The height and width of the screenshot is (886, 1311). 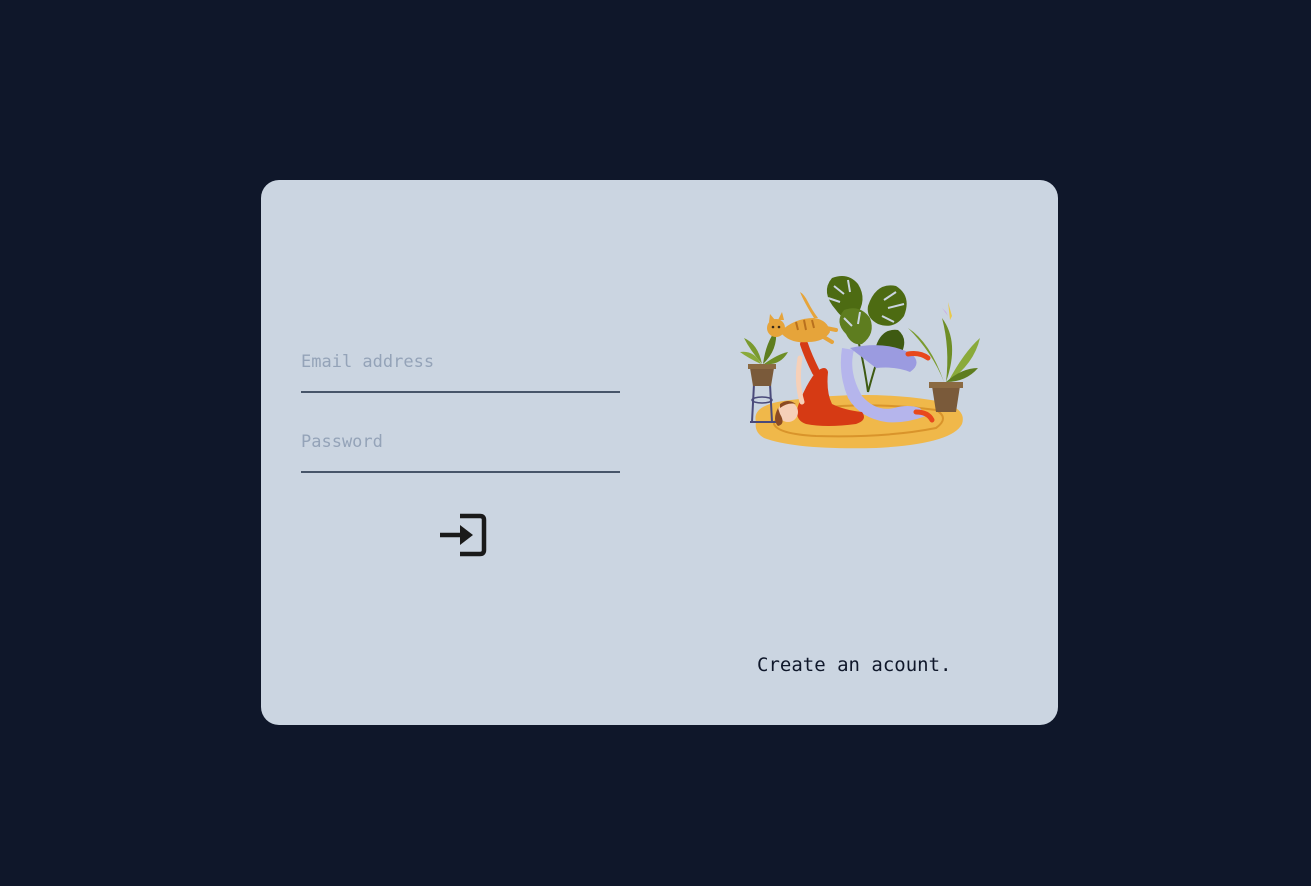 I want to click on login-form, so click(x=460, y=418).